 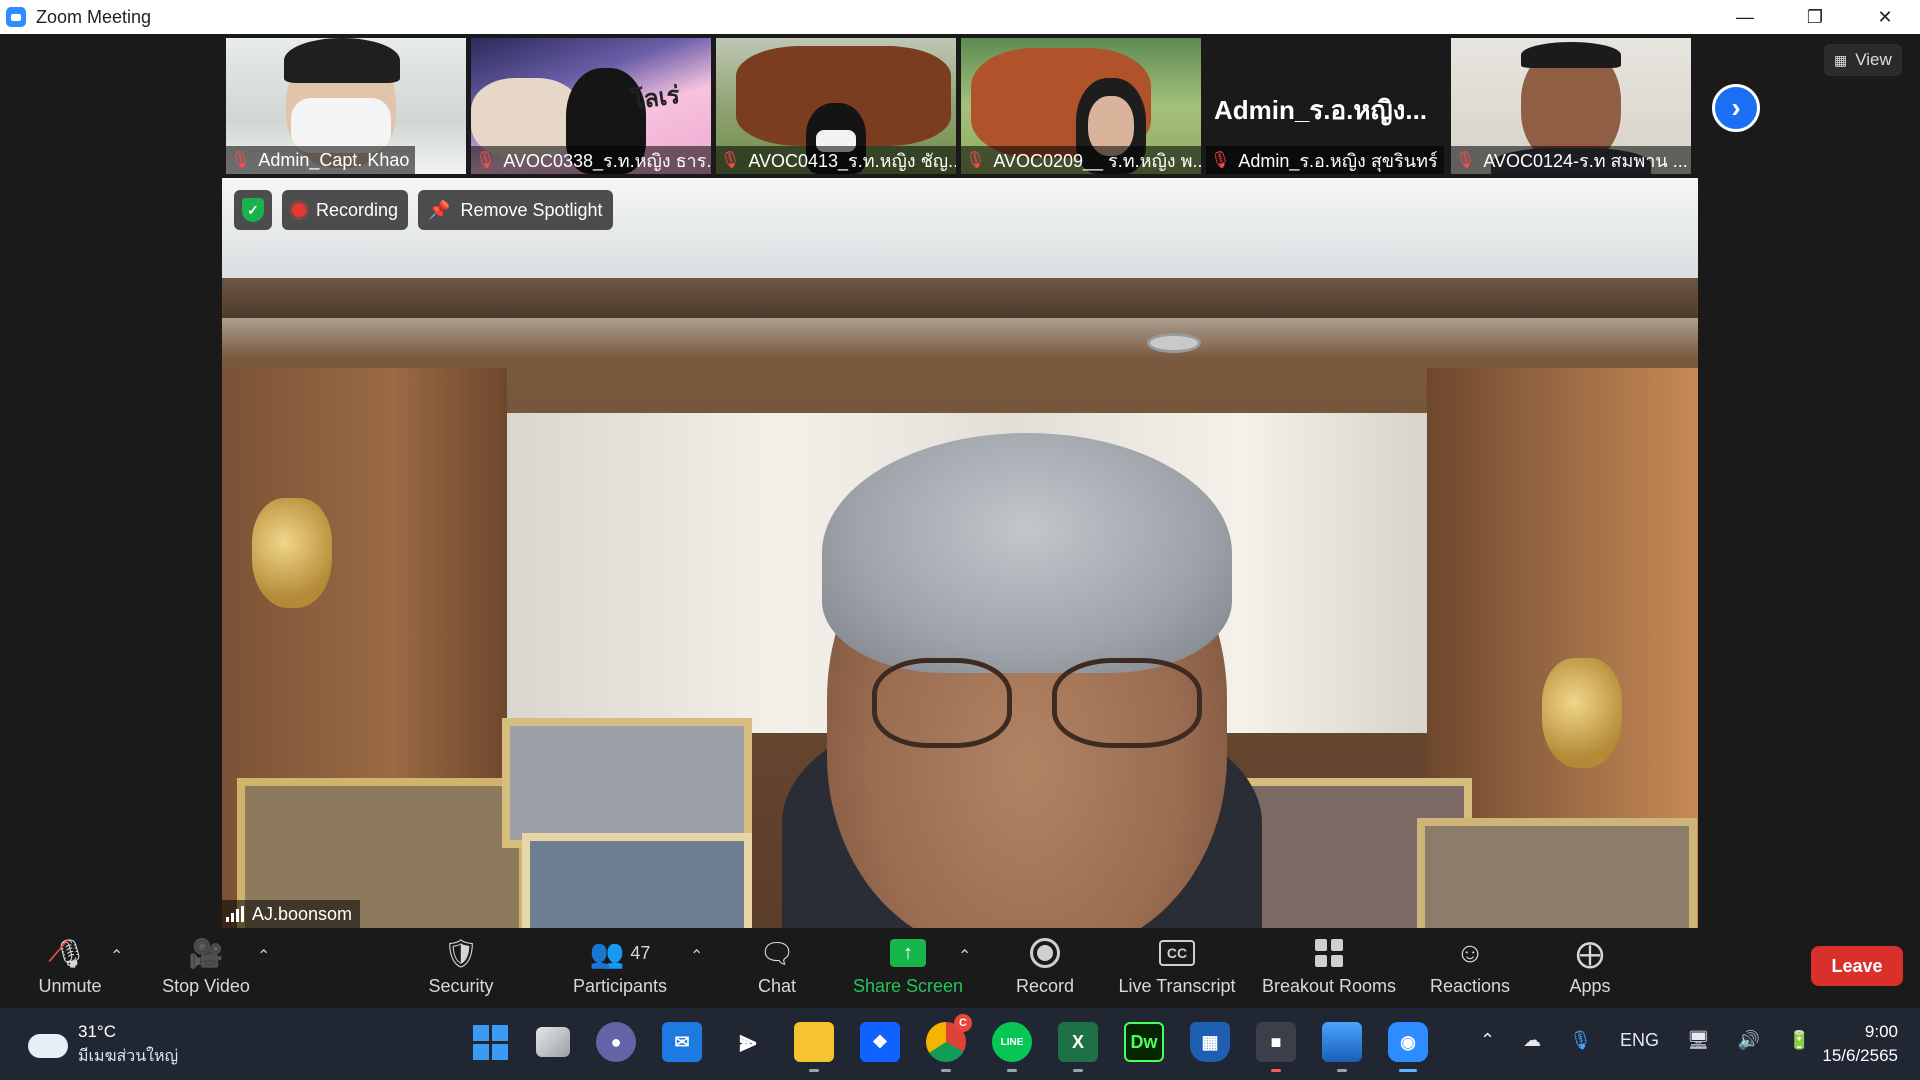 I want to click on chat-button: 🗨 Chat, so click(x=777, y=969).